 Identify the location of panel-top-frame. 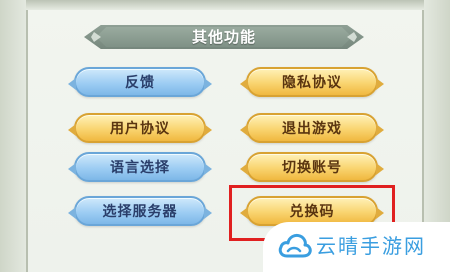
(225, 5).